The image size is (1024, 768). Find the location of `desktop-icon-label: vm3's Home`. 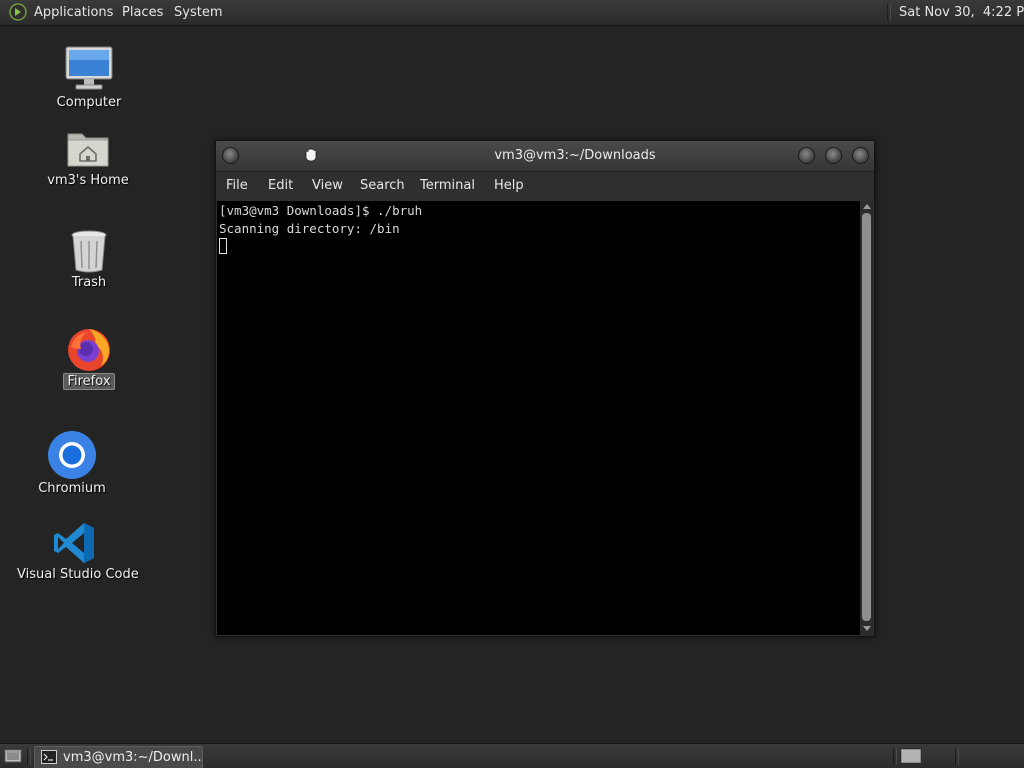

desktop-icon-label: vm3's Home is located at coordinates (88, 180).